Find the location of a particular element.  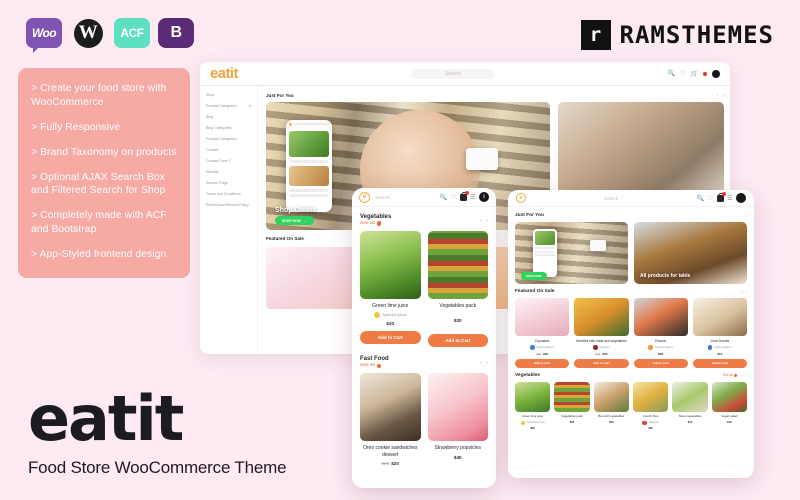

brand-label: Gourmet Farms is located at coordinates (663, 348).